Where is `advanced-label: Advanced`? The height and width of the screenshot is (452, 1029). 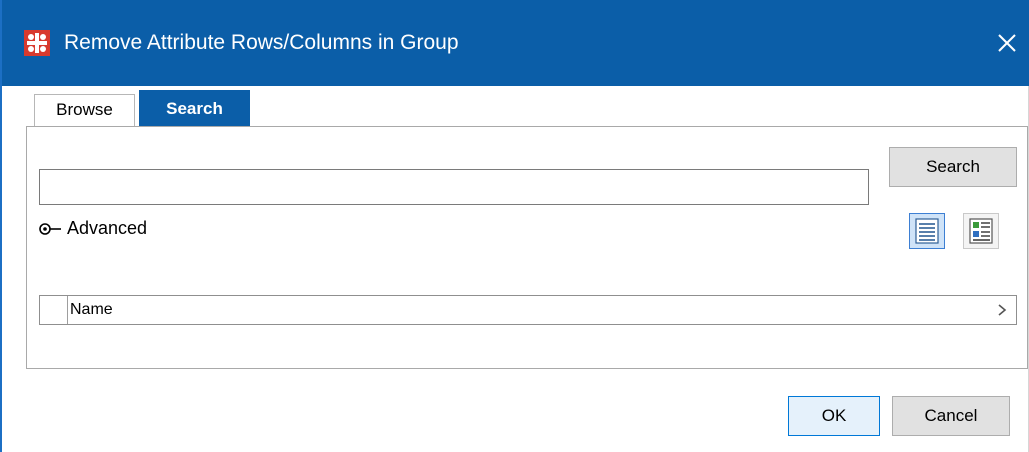 advanced-label: Advanced is located at coordinates (107, 228).